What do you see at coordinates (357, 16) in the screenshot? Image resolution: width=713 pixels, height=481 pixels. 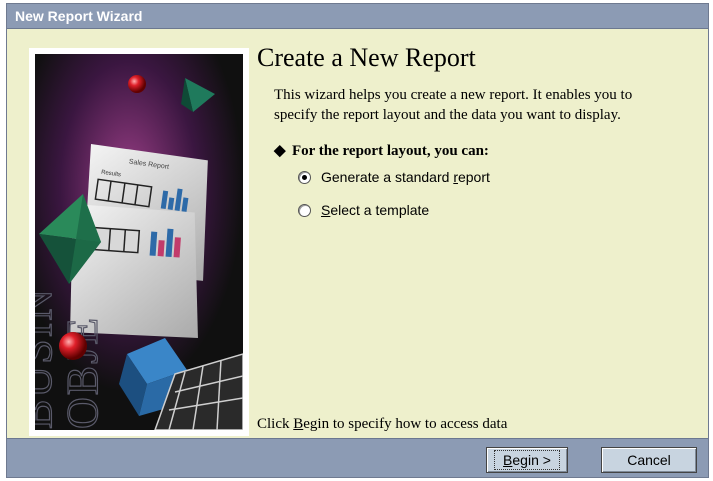 I see `title-bar: New Report Wizard` at bounding box center [357, 16].